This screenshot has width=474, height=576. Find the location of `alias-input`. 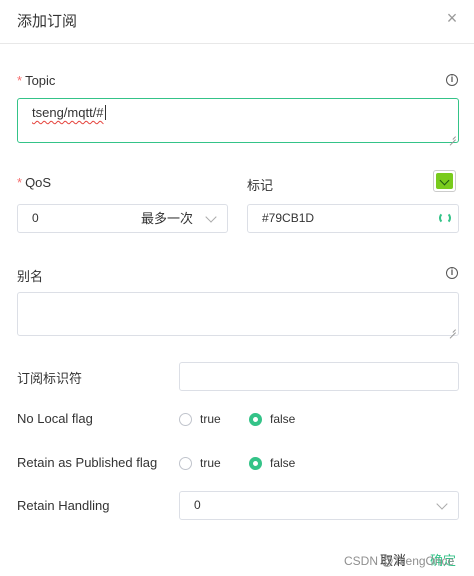

alias-input is located at coordinates (238, 314).